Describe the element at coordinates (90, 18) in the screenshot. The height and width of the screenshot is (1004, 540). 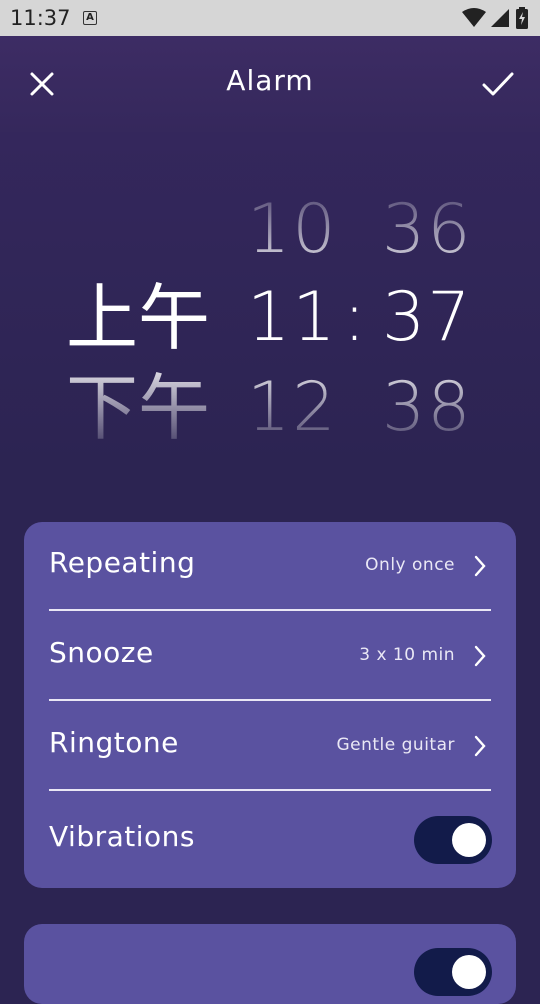
I see `a-notification-icon: A` at that location.